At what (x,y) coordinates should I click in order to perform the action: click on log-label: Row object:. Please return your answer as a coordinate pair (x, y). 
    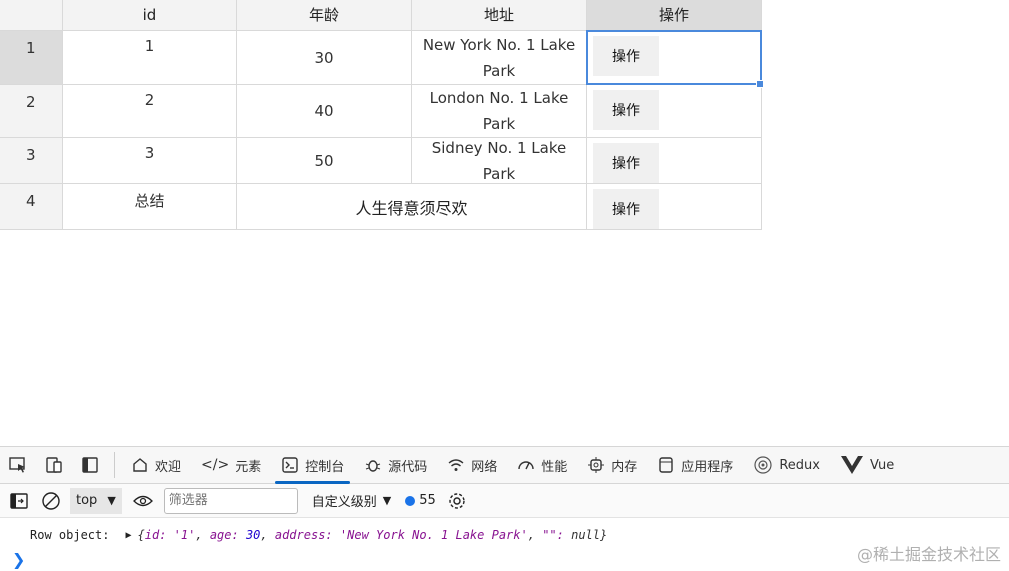
    Looking at the image, I should click on (70, 535).